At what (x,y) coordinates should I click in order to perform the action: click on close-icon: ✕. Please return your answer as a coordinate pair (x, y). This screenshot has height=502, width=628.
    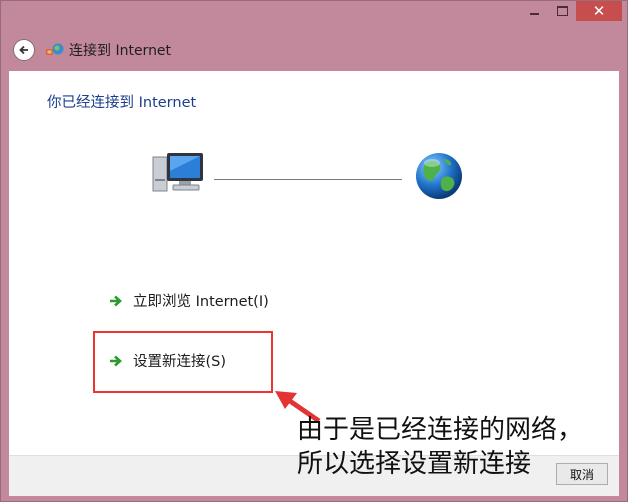
    Looking at the image, I should click on (599, 11).